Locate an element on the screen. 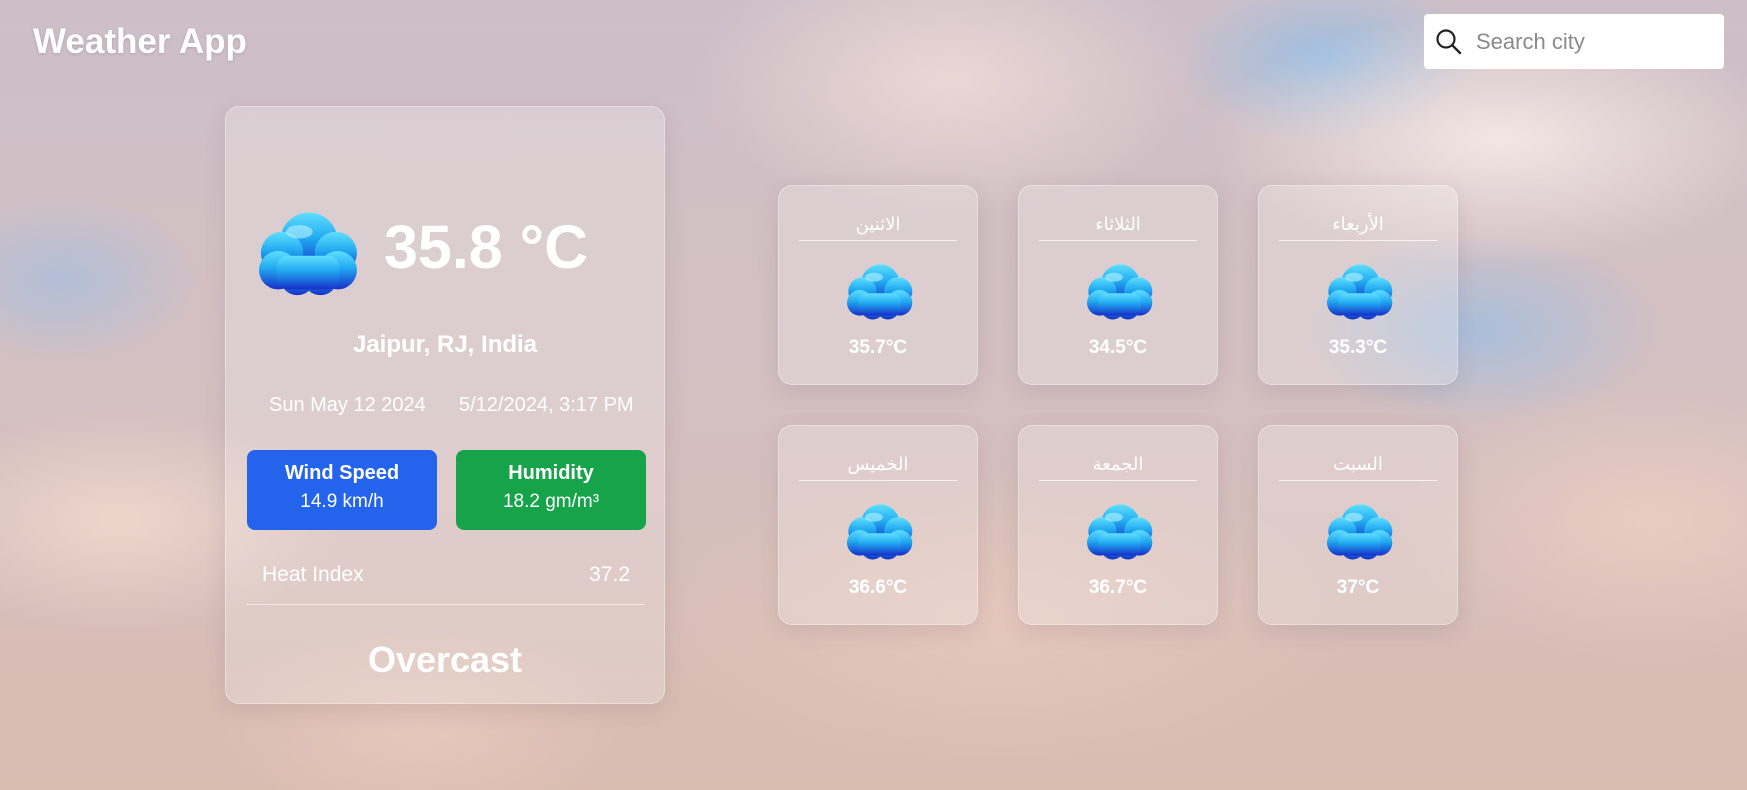  forecast-temp: 37°C is located at coordinates (1358, 587).